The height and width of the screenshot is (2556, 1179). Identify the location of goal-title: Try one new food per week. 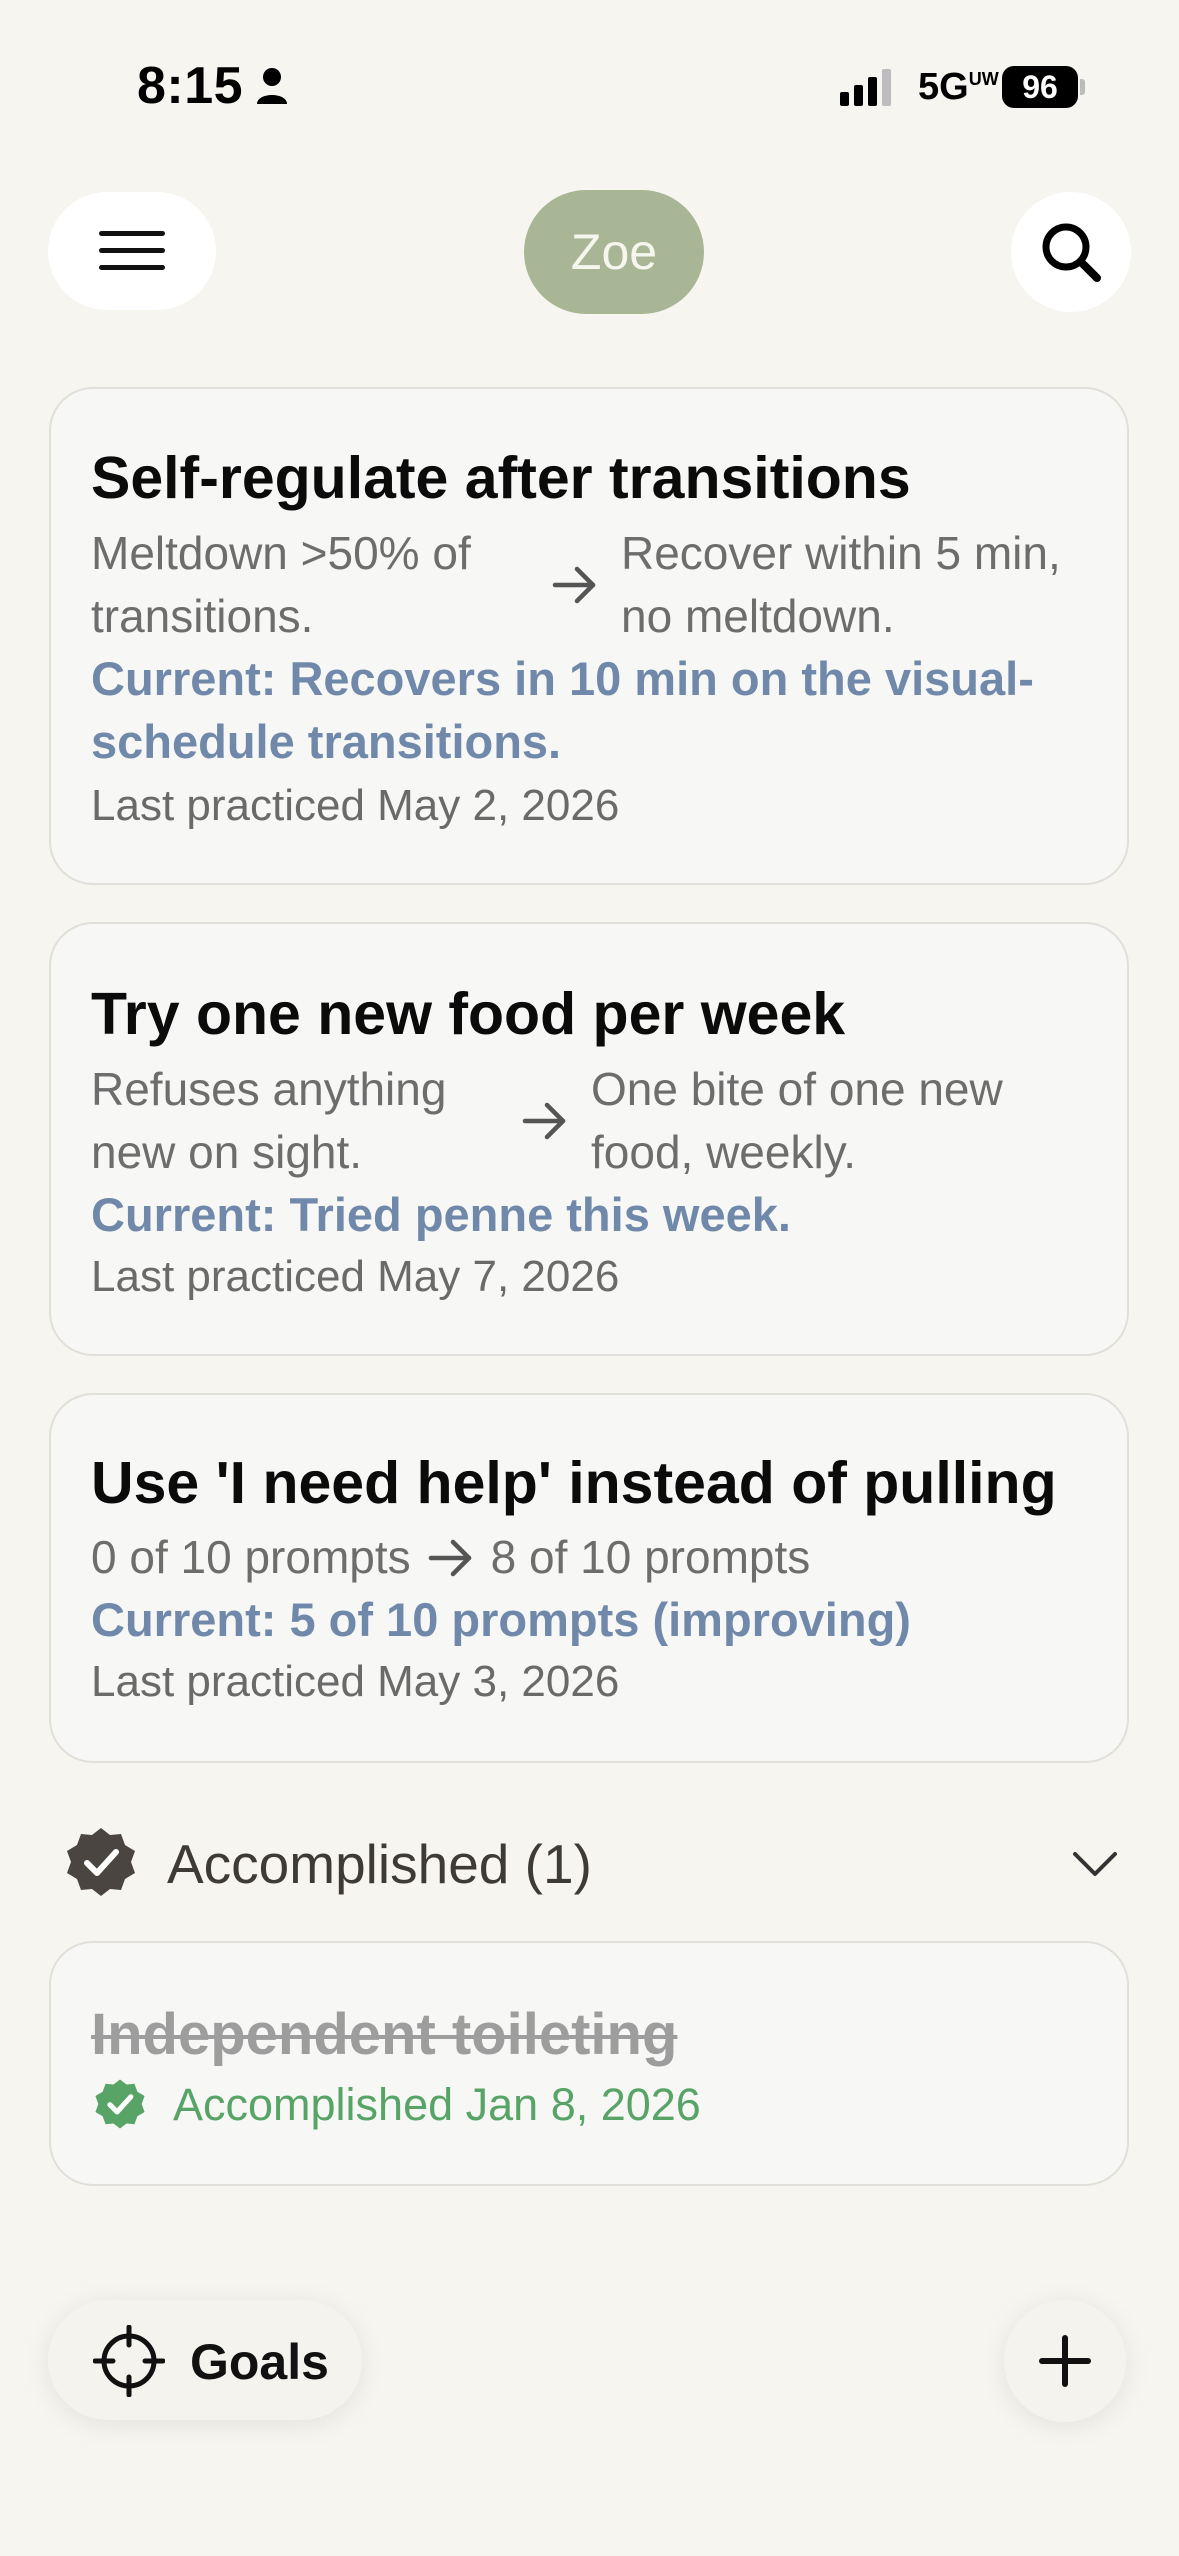
(468, 1014).